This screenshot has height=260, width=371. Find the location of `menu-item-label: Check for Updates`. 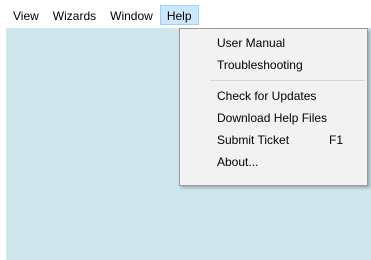

menu-item-label: Check for Updates is located at coordinates (267, 96).